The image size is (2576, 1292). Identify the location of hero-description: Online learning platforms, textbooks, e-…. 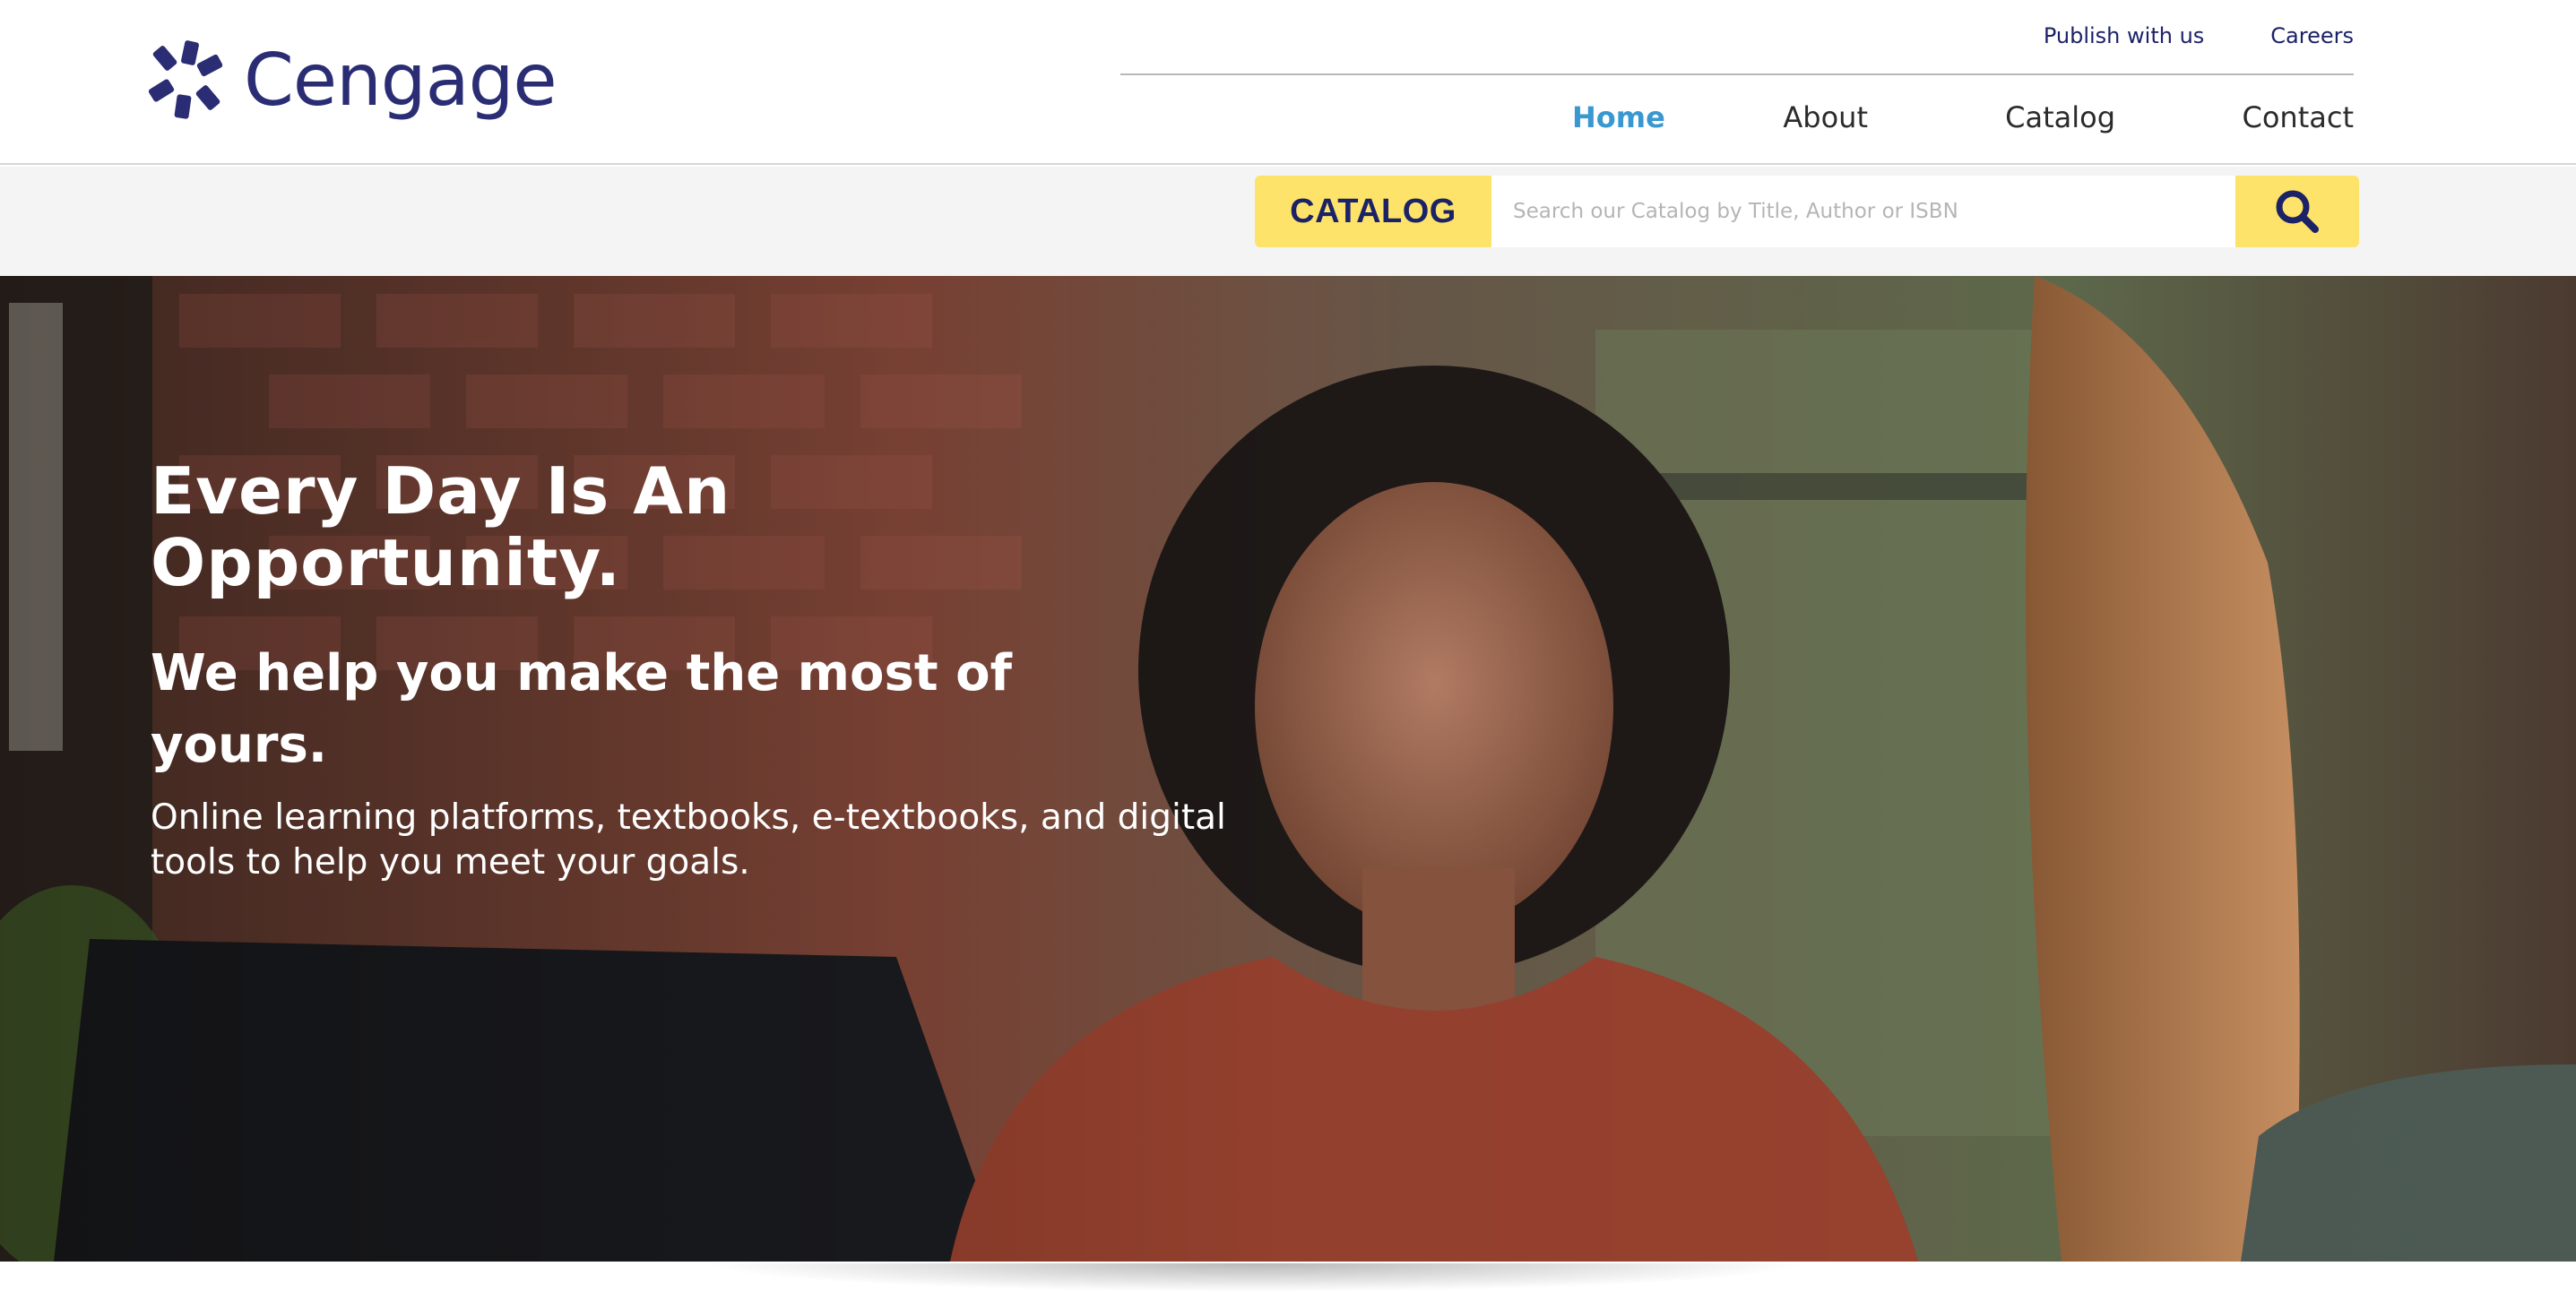
(688, 840).